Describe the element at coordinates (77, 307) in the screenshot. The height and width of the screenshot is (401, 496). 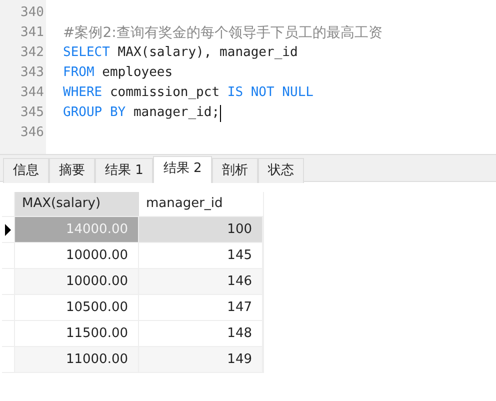
I see `table-cell: 10500.00` at that location.